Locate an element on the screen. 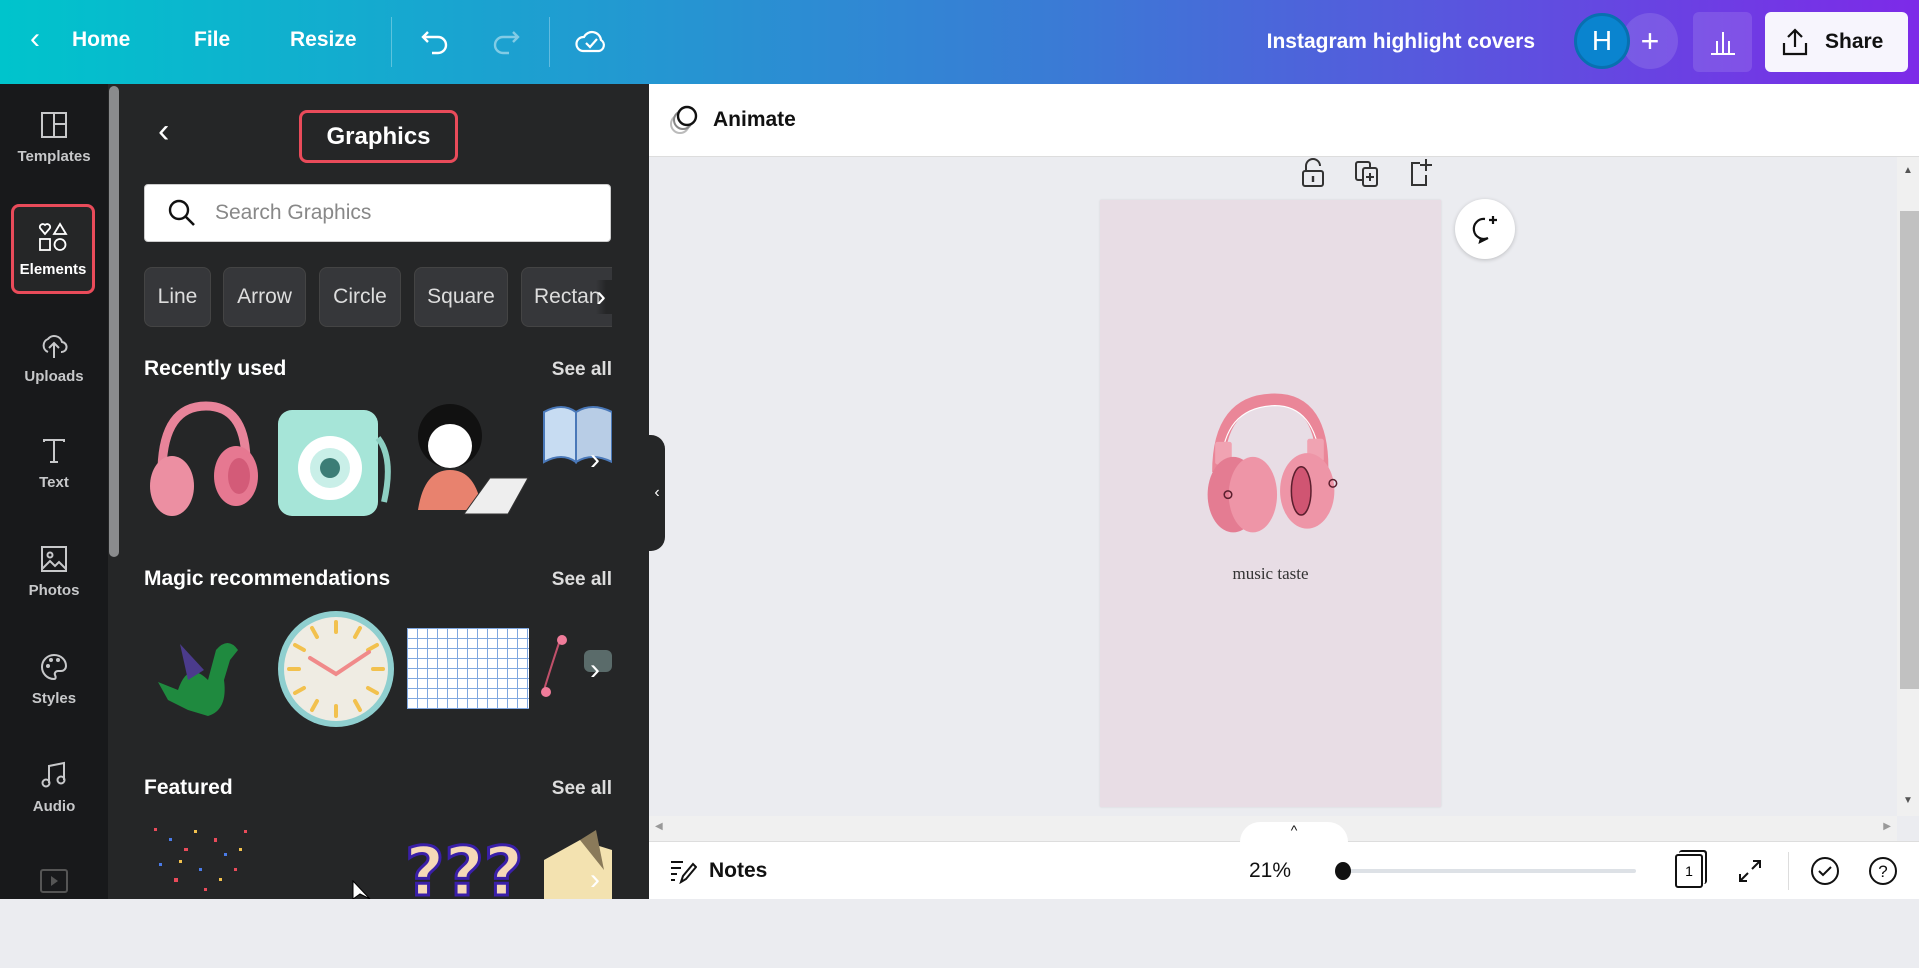  check-circle-icon is located at coordinates (1825, 871).